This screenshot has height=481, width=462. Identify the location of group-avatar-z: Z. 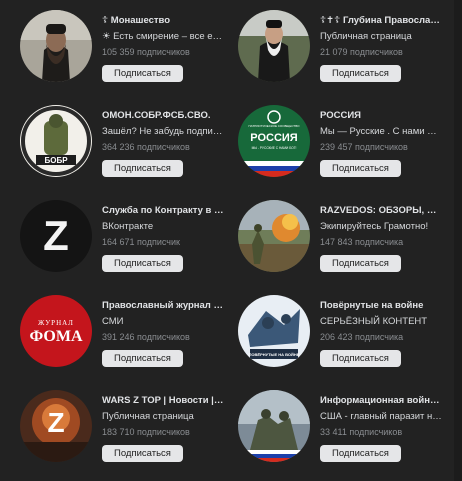
(56, 236).